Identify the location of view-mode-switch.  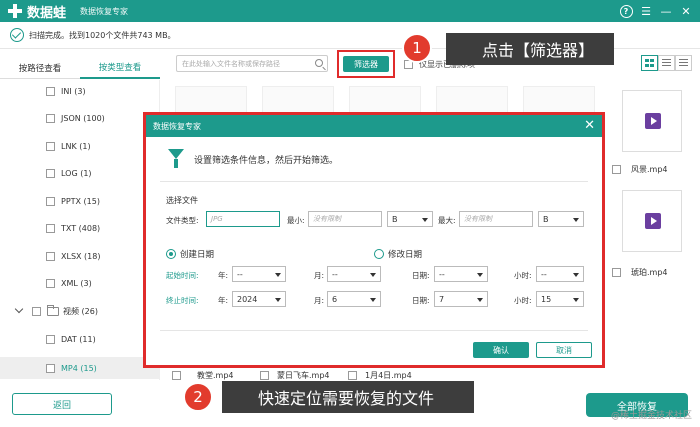
(666, 63).